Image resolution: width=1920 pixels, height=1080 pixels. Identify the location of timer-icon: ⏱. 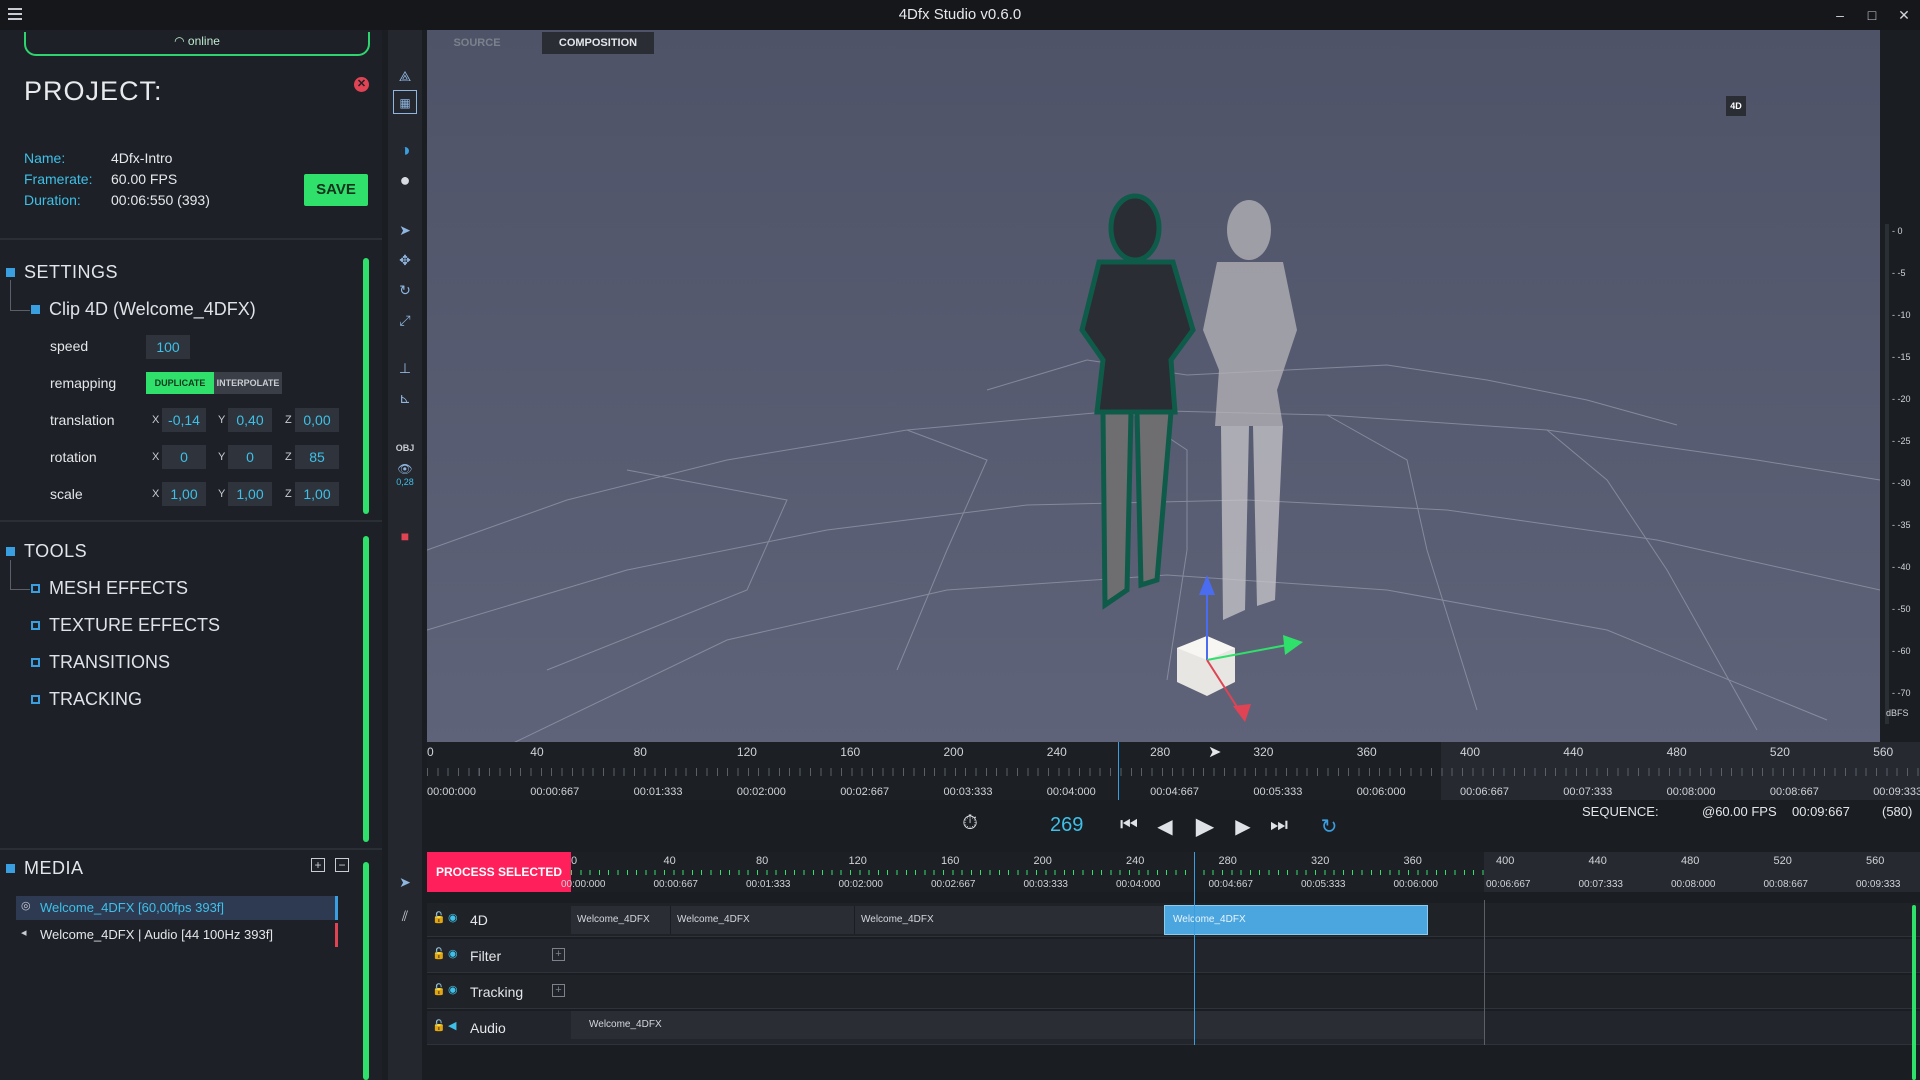
(970, 823).